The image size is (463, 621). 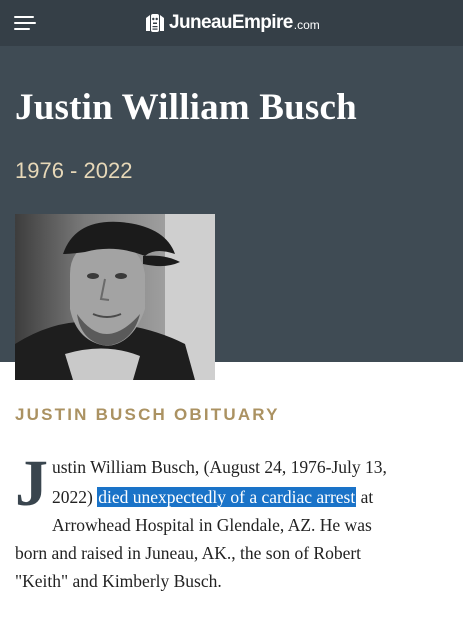 What do you see at coordinates (72, 497) in the screenshot?
I see `obituary-text: 2022)` at bounding box center [72, 497].